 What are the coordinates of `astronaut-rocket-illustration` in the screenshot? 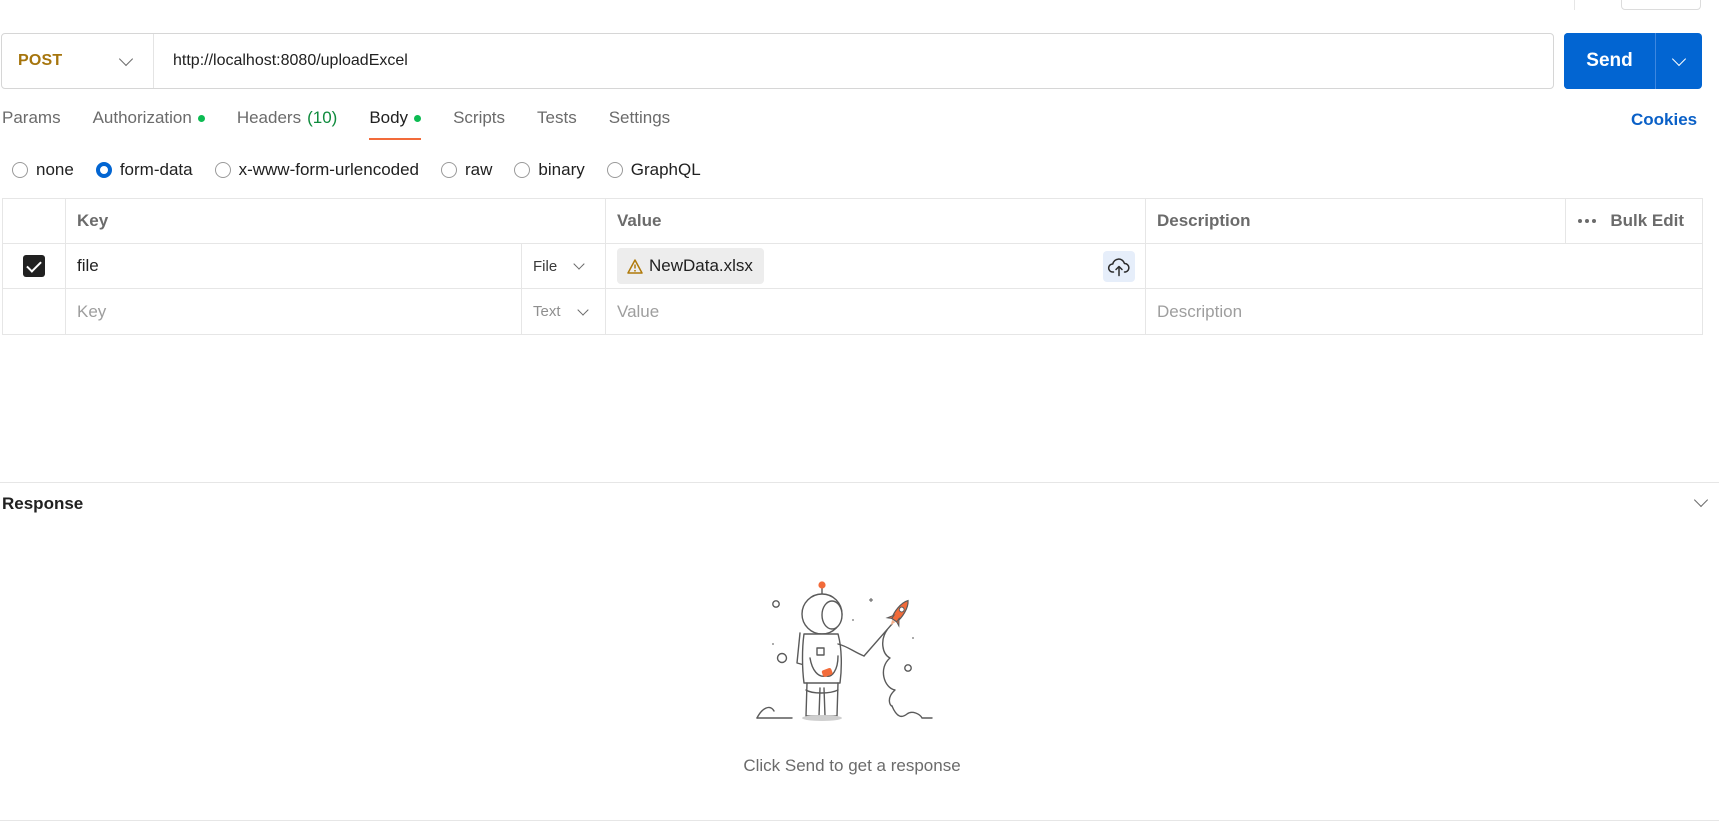 It's located at (844, 651).